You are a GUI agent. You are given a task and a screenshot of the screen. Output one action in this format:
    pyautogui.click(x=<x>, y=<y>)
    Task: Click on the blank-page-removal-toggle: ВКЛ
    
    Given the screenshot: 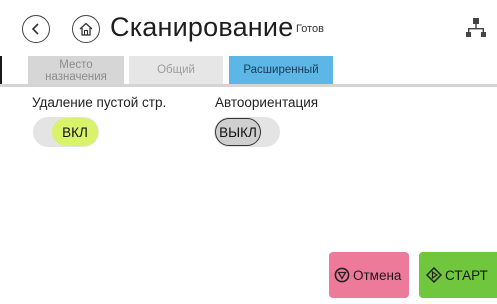 What is the action you would take?
    pyautogui.click(x=66, y=132)
    